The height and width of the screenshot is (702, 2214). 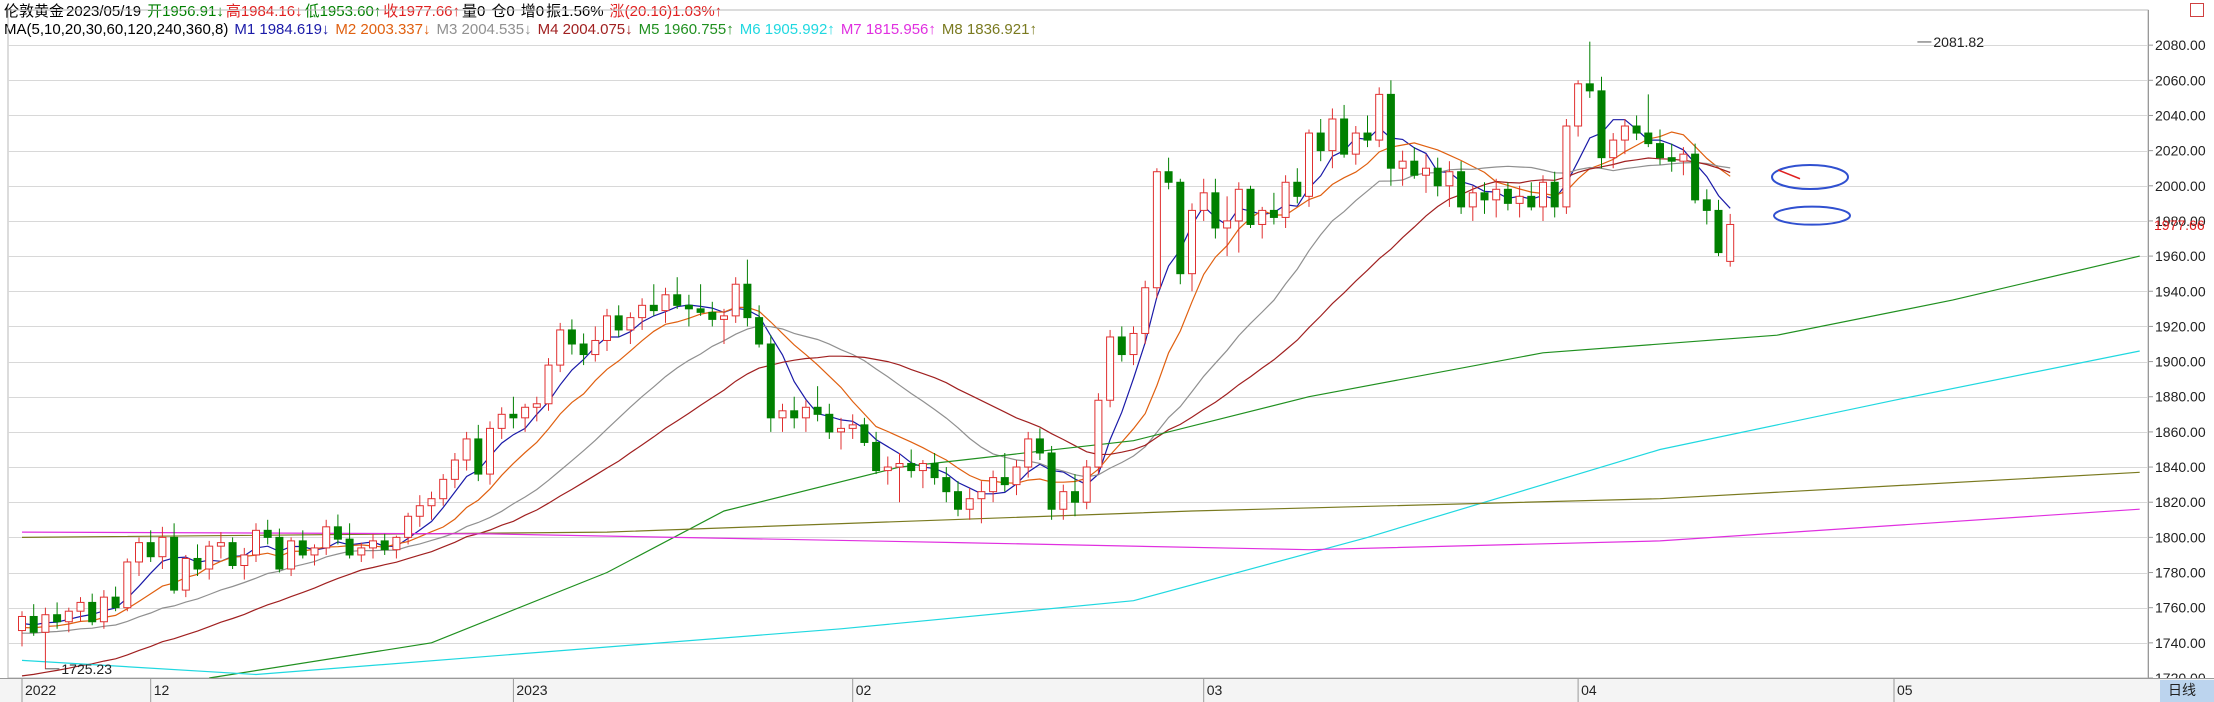 What do you see at coordinates (1958, 42) in the screenshot?
I see `max-label: 2081.82` at bounding box center [1958, 42].